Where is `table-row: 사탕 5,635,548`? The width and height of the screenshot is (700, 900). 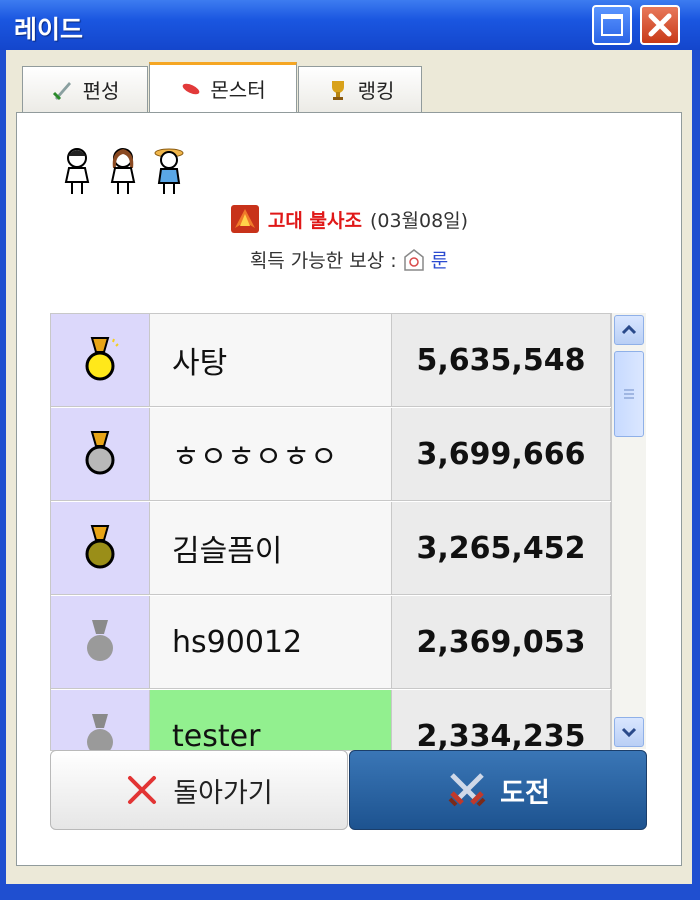
table-row: 사탕 5,635,548 is located at coordinates (331, 361).